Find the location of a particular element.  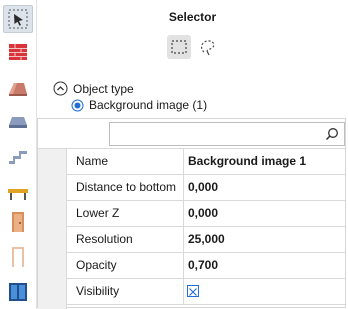

property-row-visibility: Visibility is located at coordinates (206, 292).